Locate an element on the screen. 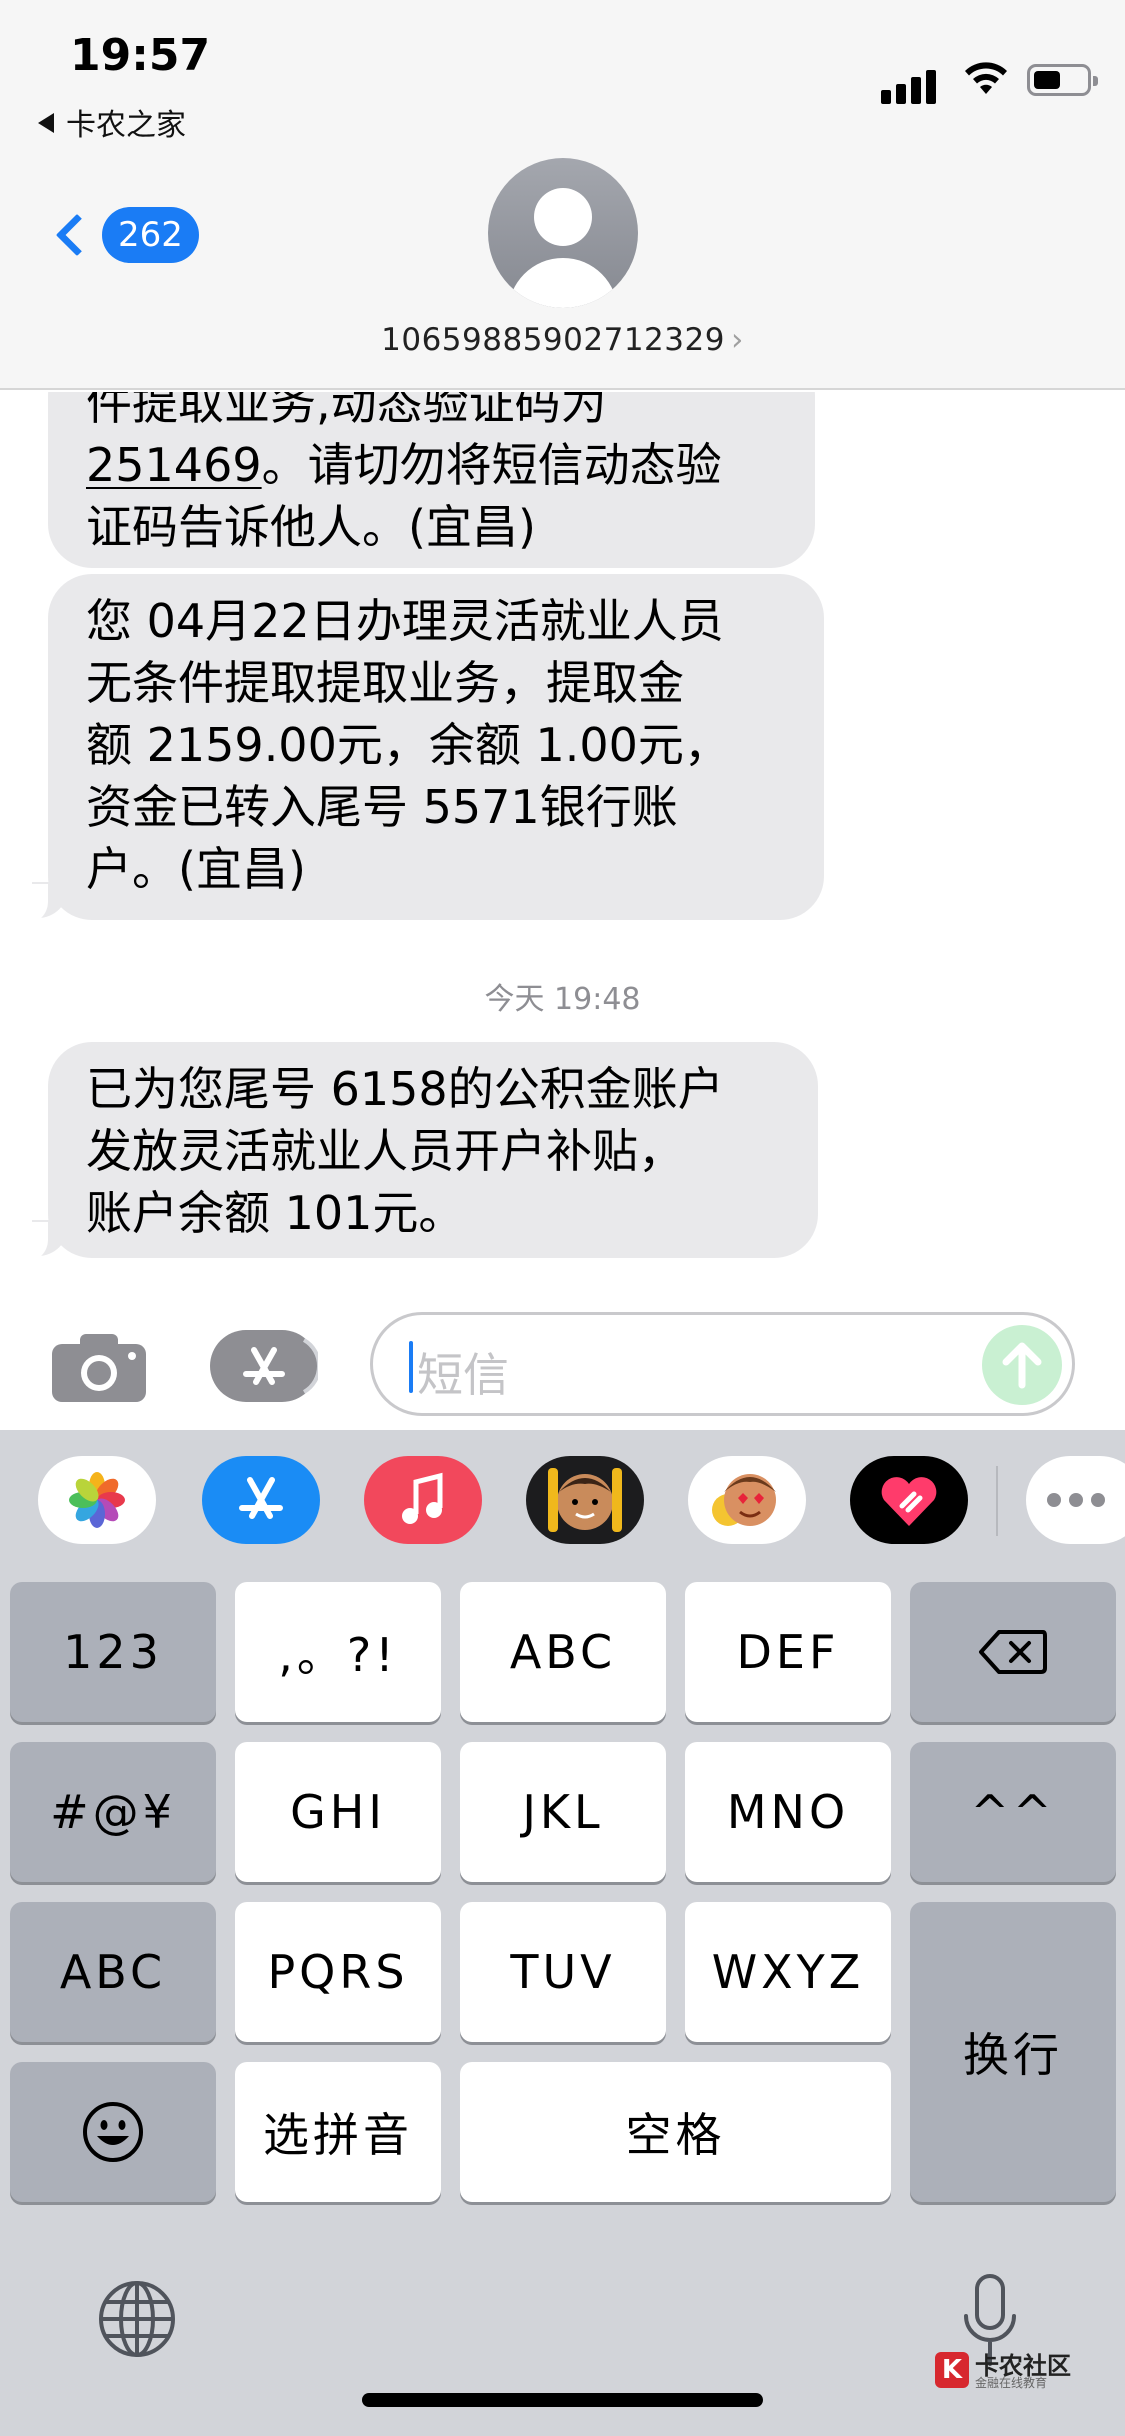 This screenshot has width=1125, height=2436. message-line: 户。(宜昌) is located at coordinates (196, 869).